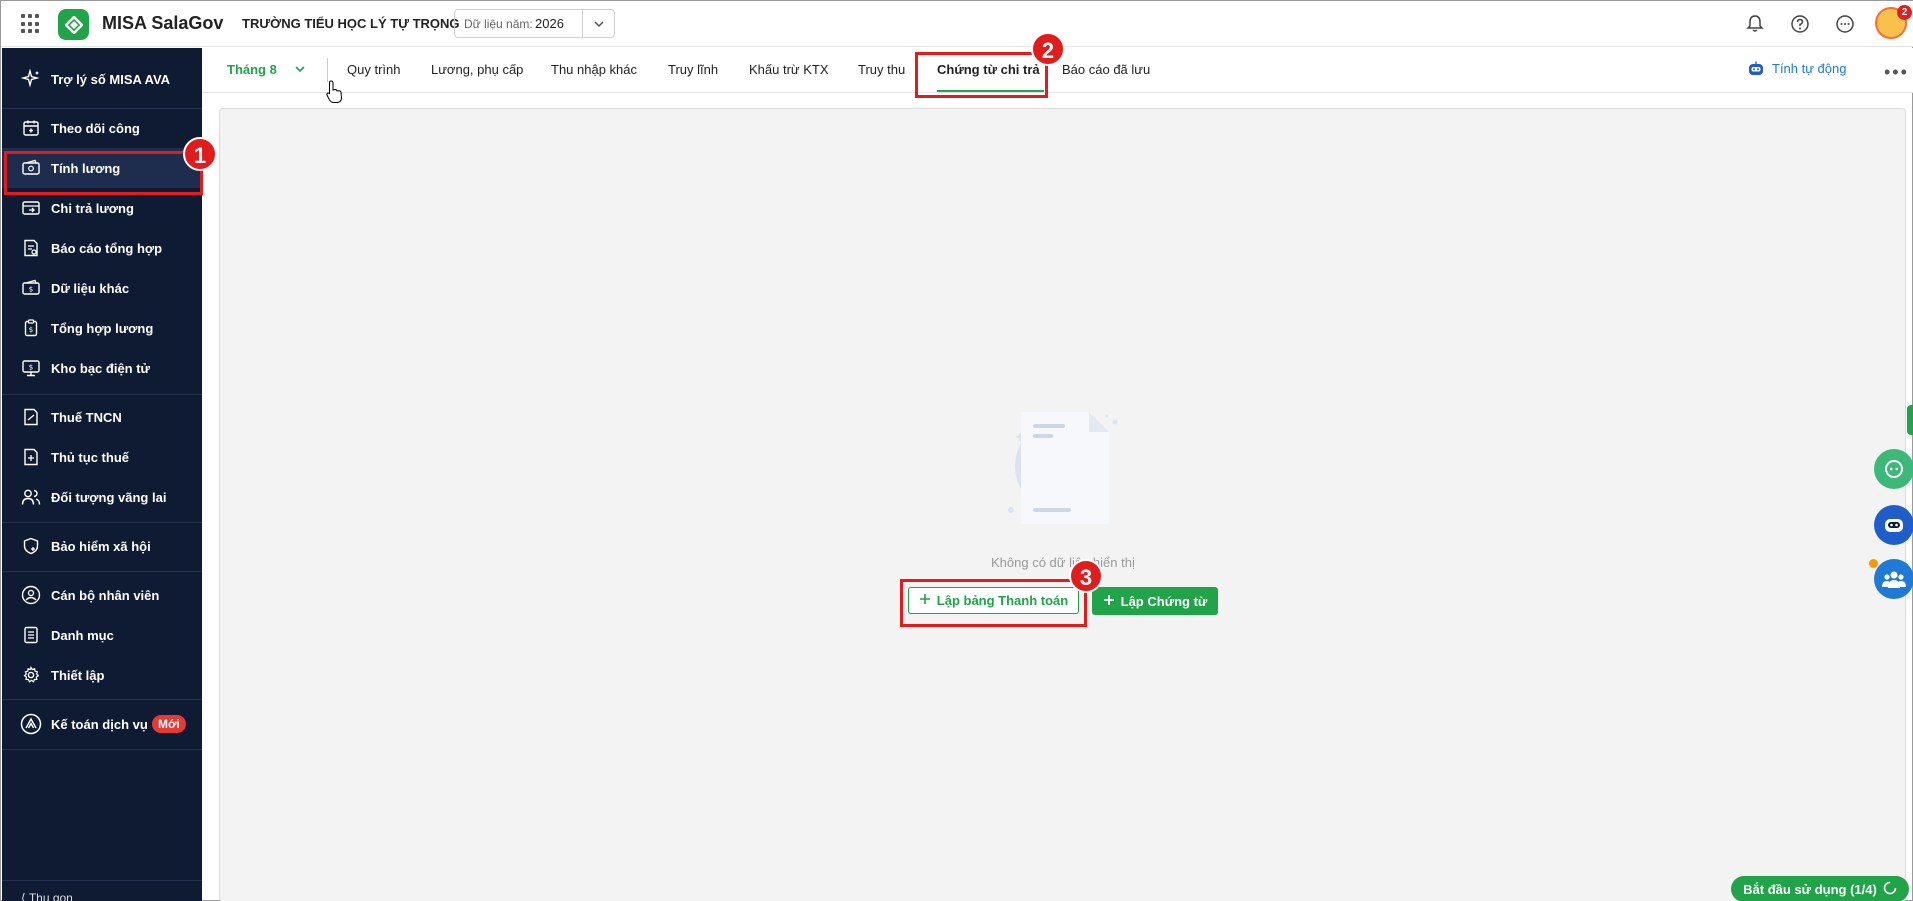 The image size is (1913, 901). Describe the element at coordinates (31, 675) in the screenshot. I see `gear-icon` at that location.